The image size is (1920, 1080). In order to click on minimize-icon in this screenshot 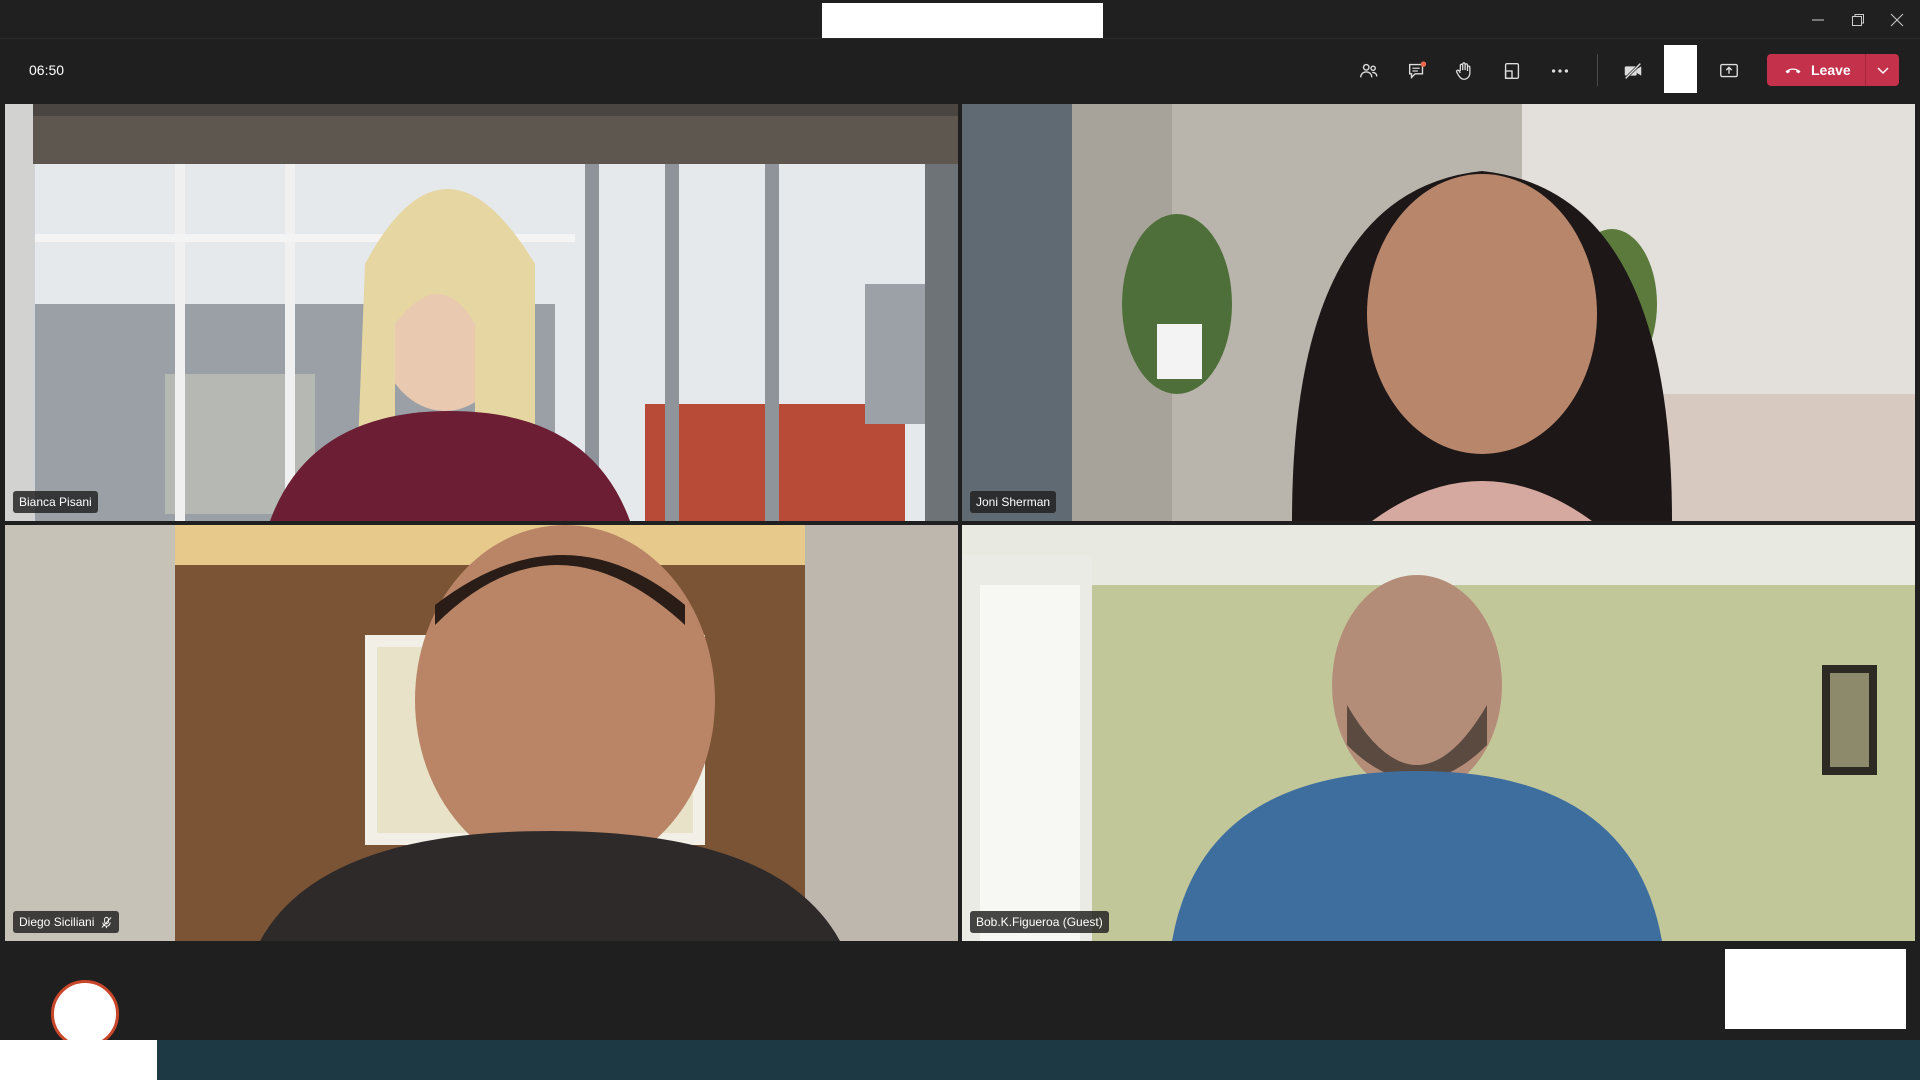, I will do `click(1818, 19)`.